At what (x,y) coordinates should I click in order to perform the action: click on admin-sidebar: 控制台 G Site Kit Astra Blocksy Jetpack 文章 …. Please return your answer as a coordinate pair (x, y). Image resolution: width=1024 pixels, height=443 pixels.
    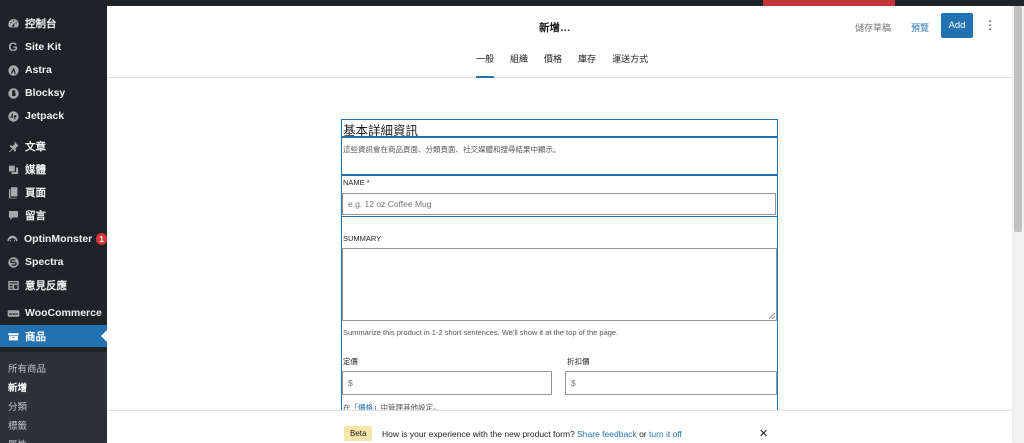
    Looking at the image, I should click on (53, 224).